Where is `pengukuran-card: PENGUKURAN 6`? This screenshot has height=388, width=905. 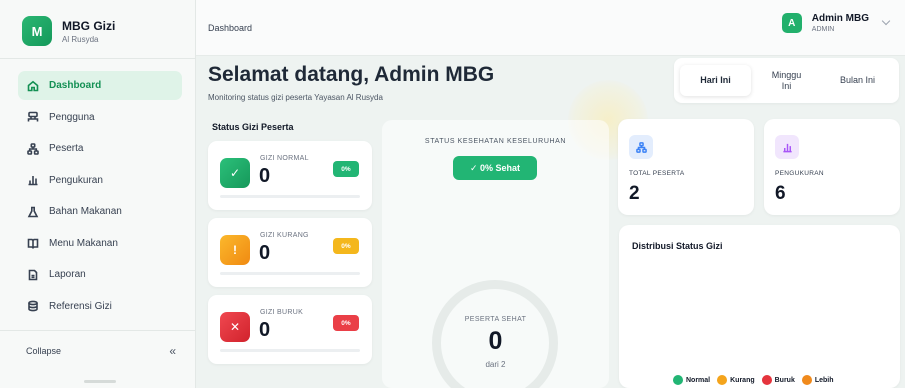
pengukuran-card: PENGUKURAN 6 is located at coordinates (832, 167).